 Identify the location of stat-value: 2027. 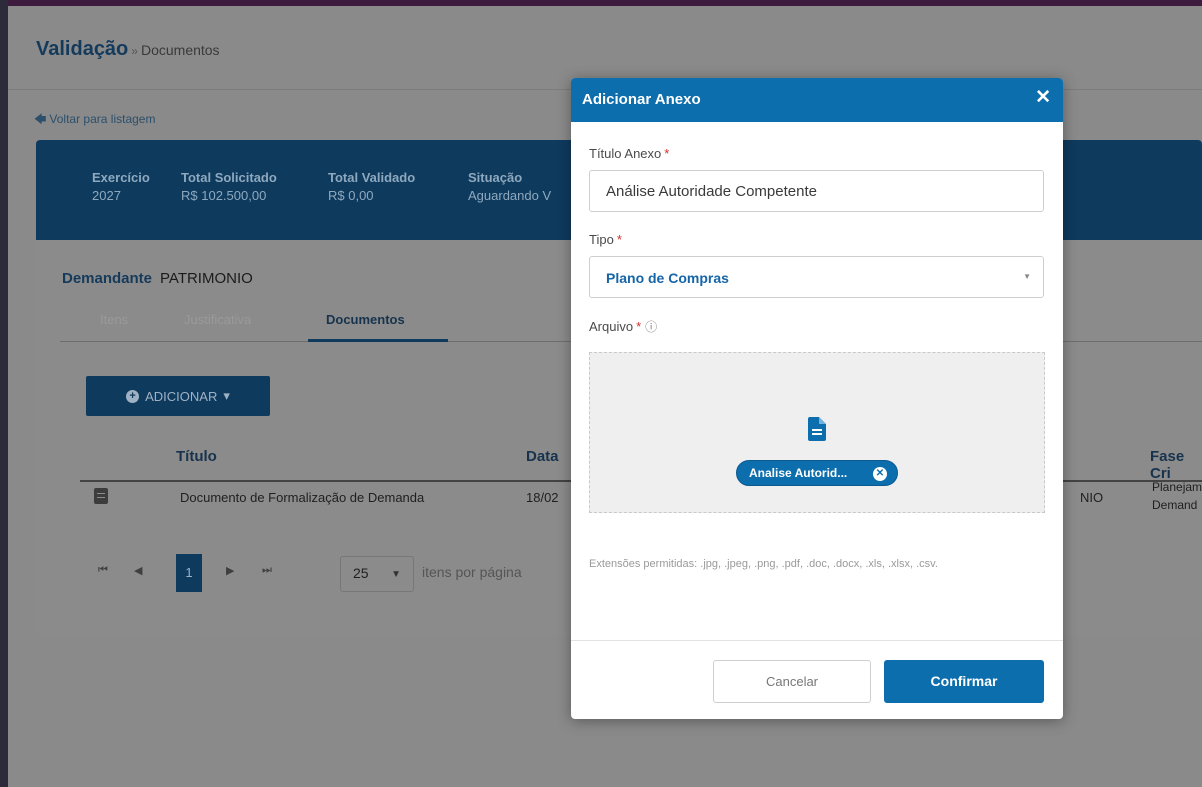
(106, 195).